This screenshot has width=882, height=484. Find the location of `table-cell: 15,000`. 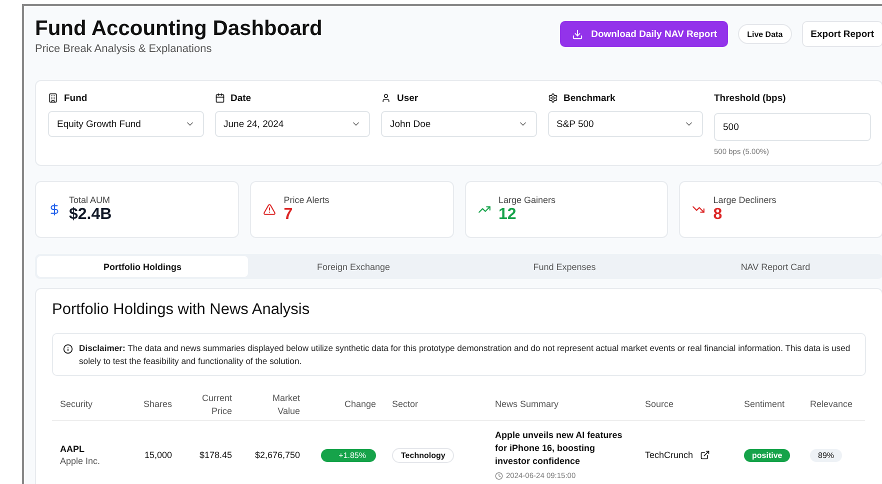

table-cell: 15,000 is located at coordinates (152, 452).